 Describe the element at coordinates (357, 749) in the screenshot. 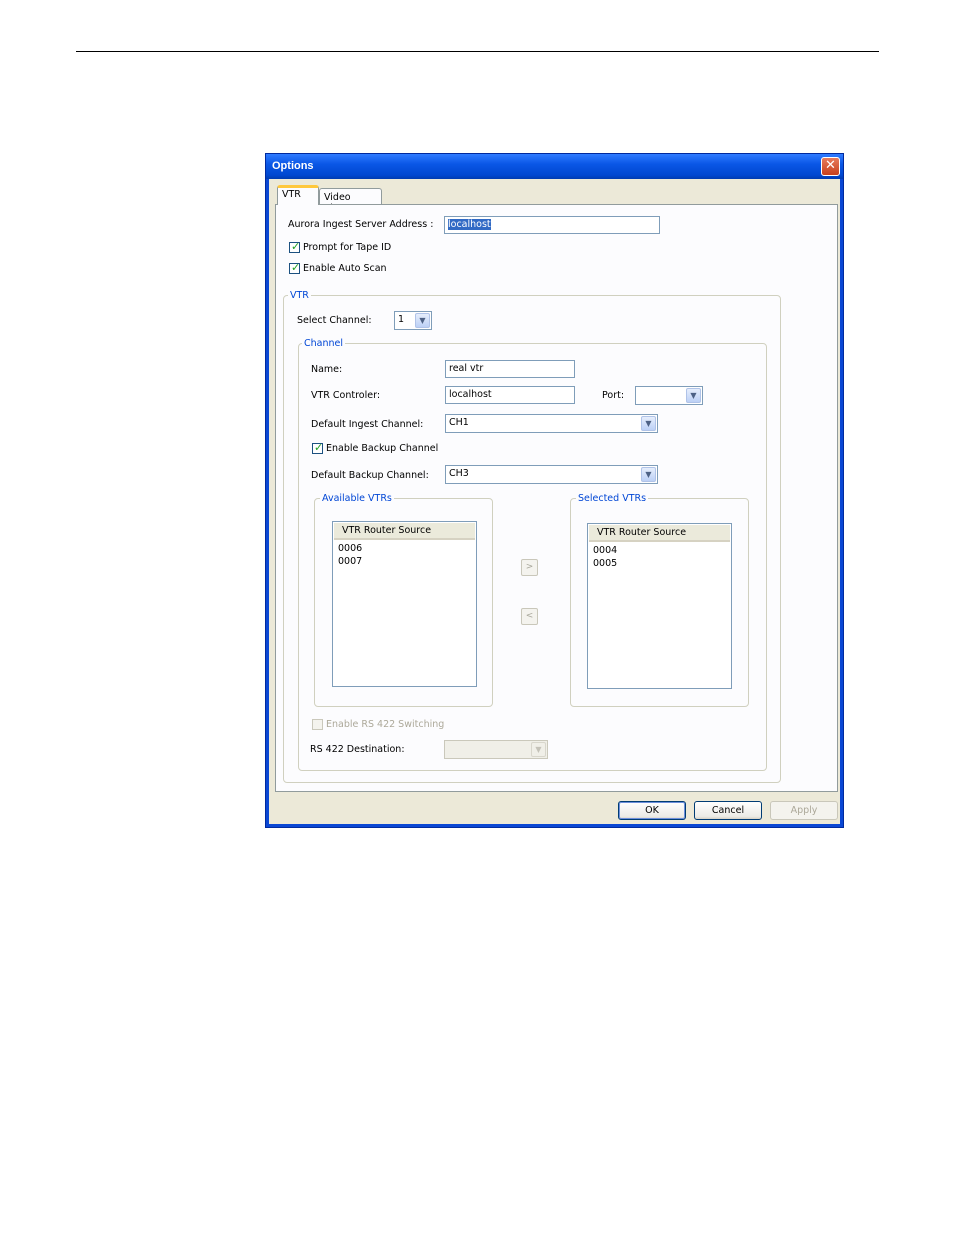

I see `rs422-destination-label: RS 422 Destination:` at that location.